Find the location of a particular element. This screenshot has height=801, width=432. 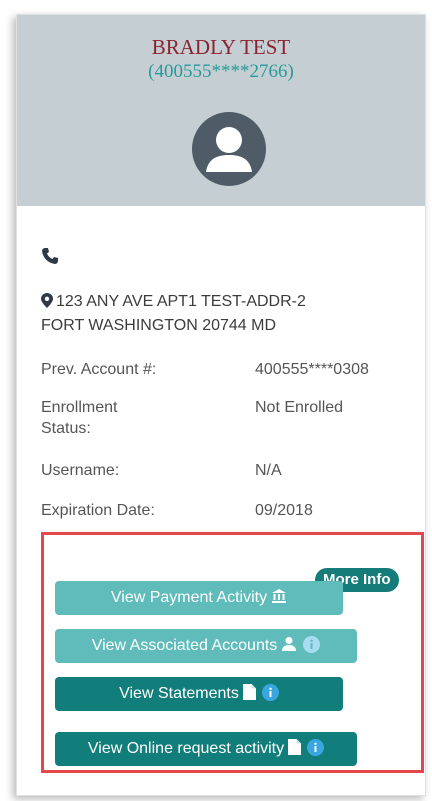

enrollment-status-label: Enrollment Status: is located at coordinates (79, 418).